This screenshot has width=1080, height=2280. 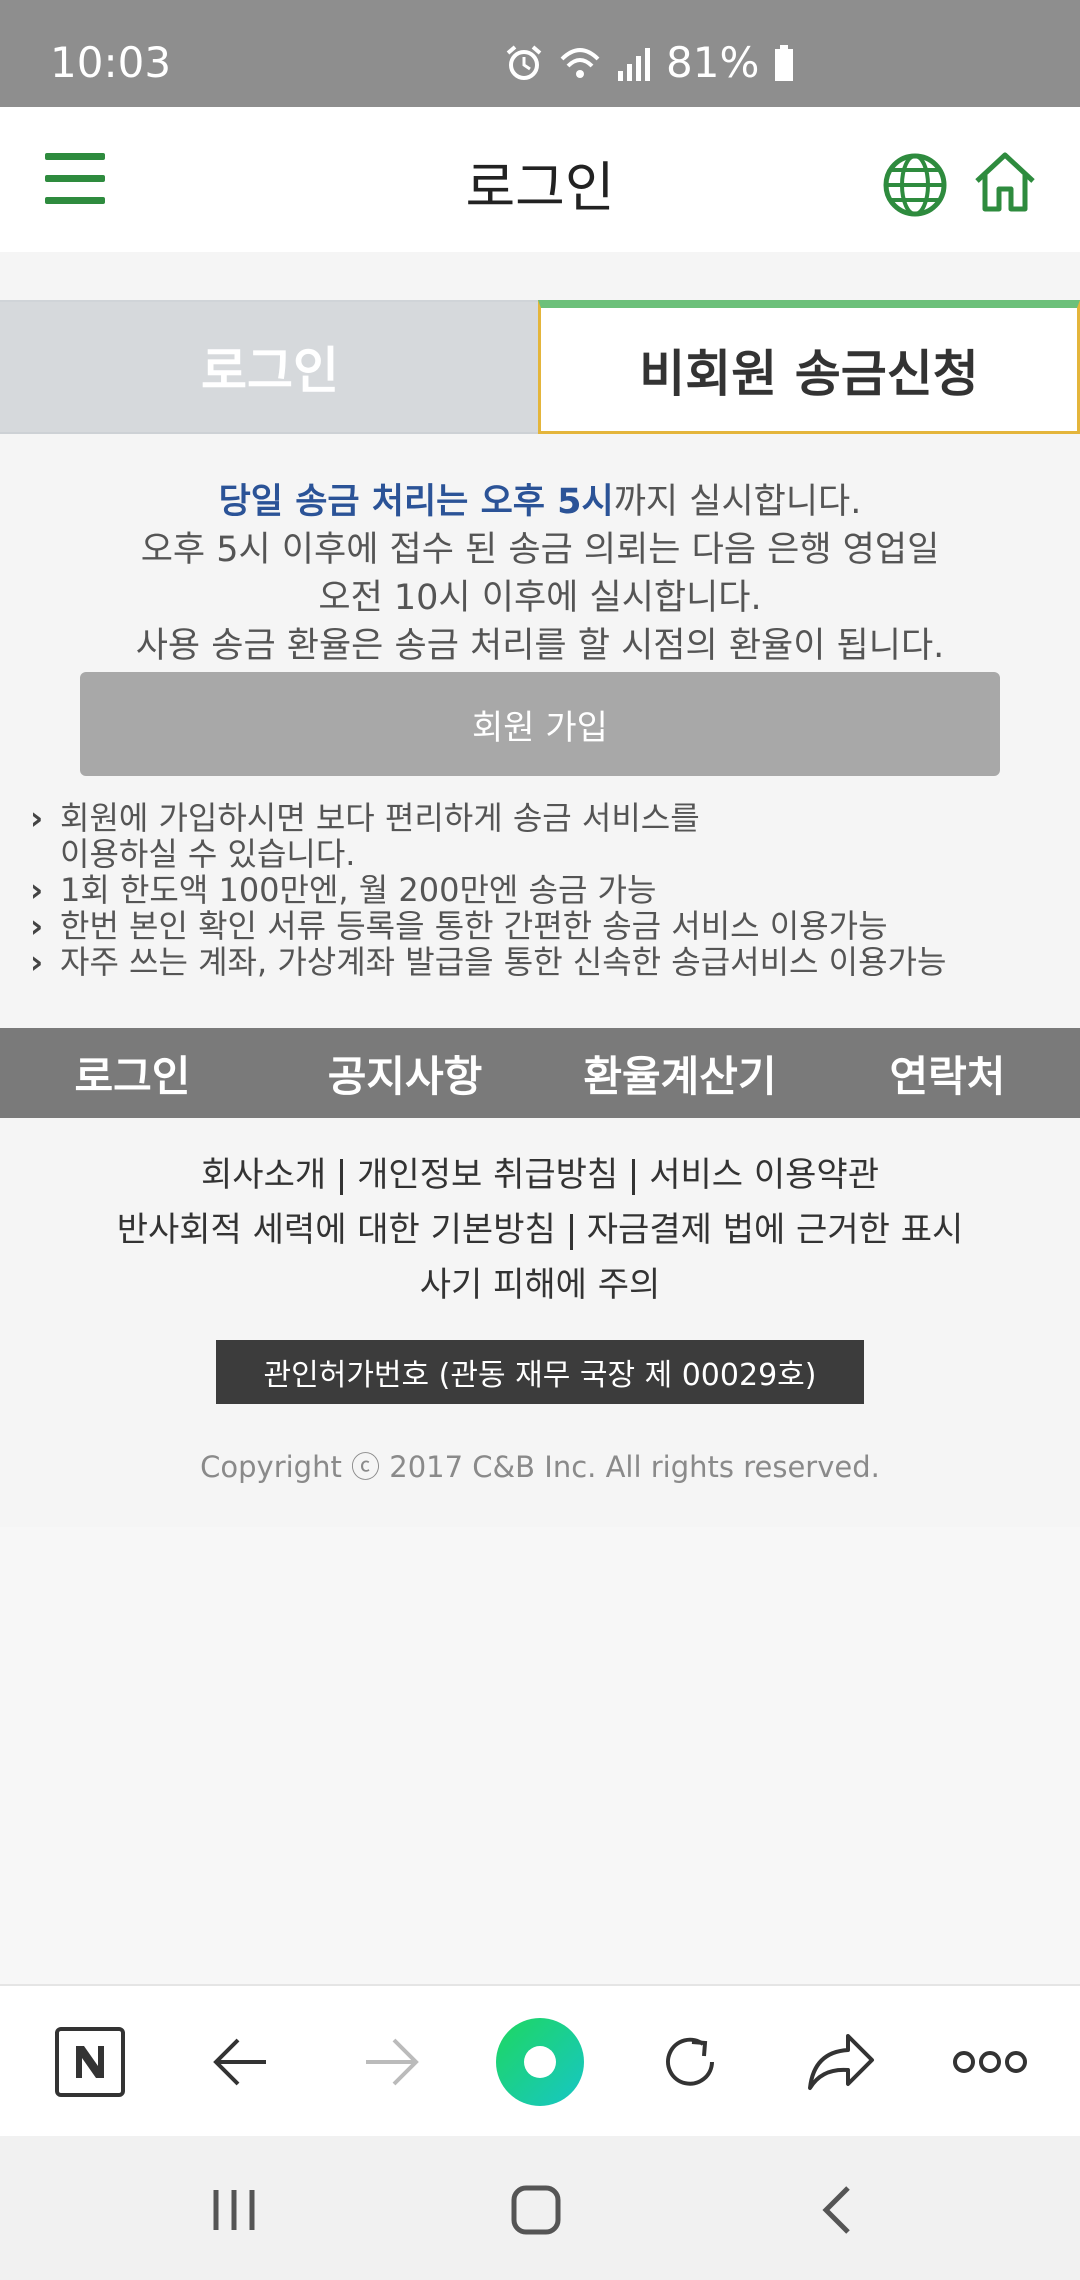 What do you see at coordinates (540, 598) in the screenshot?
I see `notice-line-3: 오전 10시 이후에 실시합니다.` at bounding box center [540, 598].